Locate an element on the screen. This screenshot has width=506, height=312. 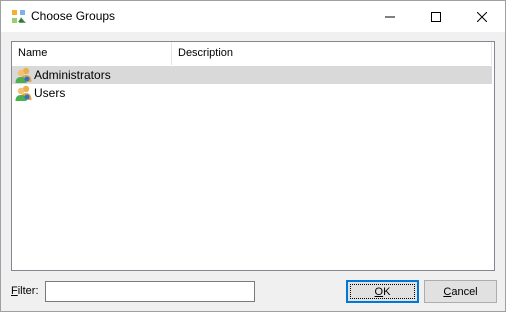
minimize-icon is located at coordinates (390, 17).